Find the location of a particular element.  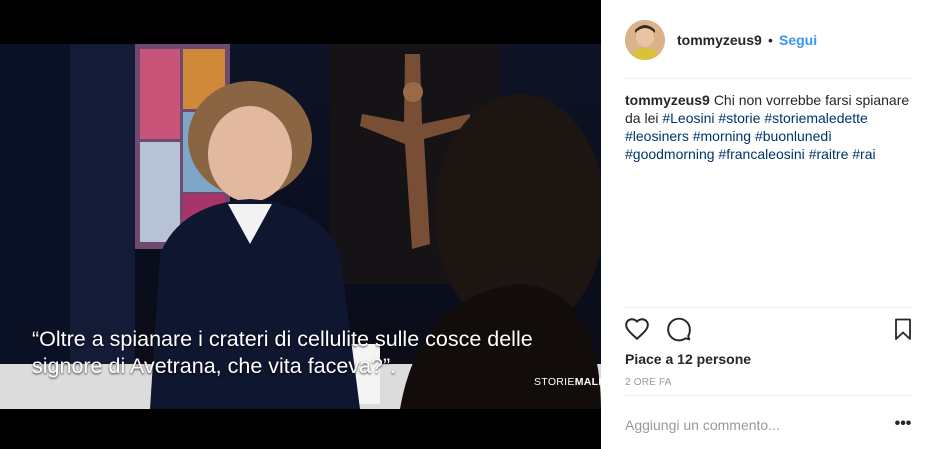

post-timestamp: 2 ORE FA is located at coordinates (648, 382).